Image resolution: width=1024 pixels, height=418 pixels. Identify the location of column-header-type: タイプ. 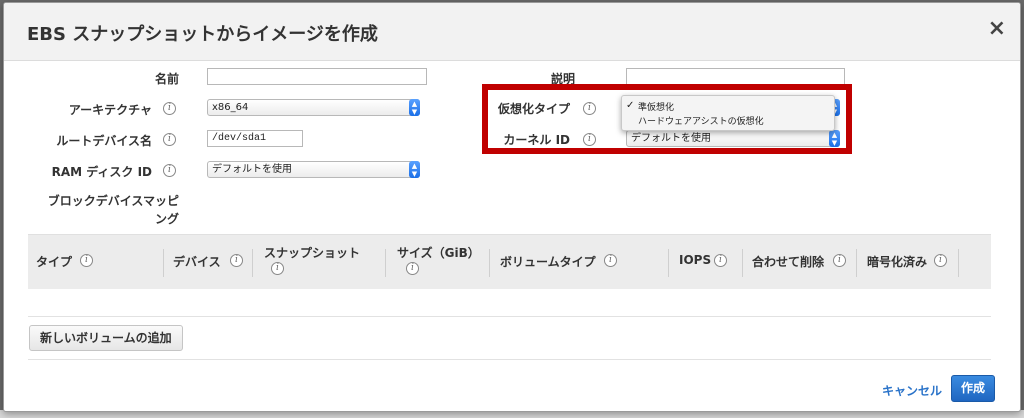
(54, 262).